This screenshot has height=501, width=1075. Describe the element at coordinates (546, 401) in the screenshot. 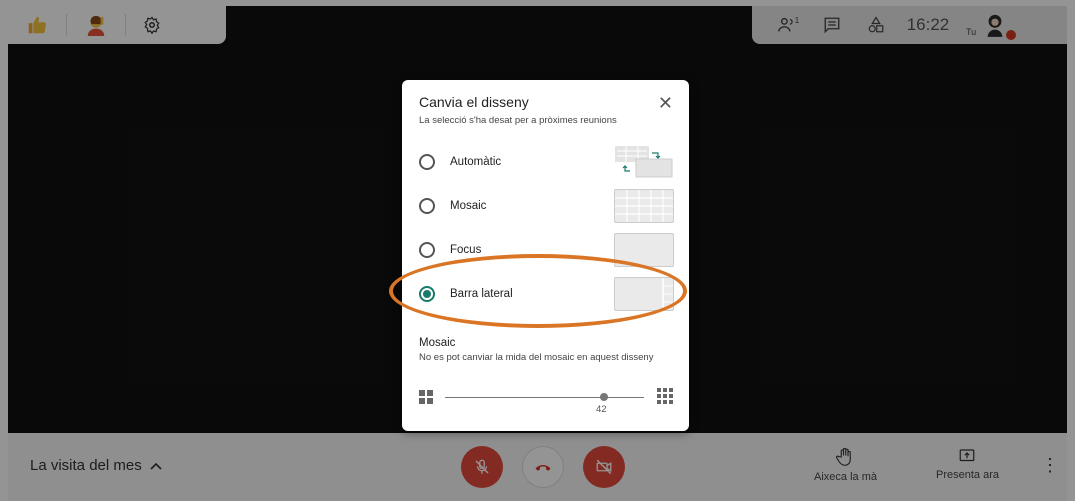

I see `tile-size-slider: 42` at that location.